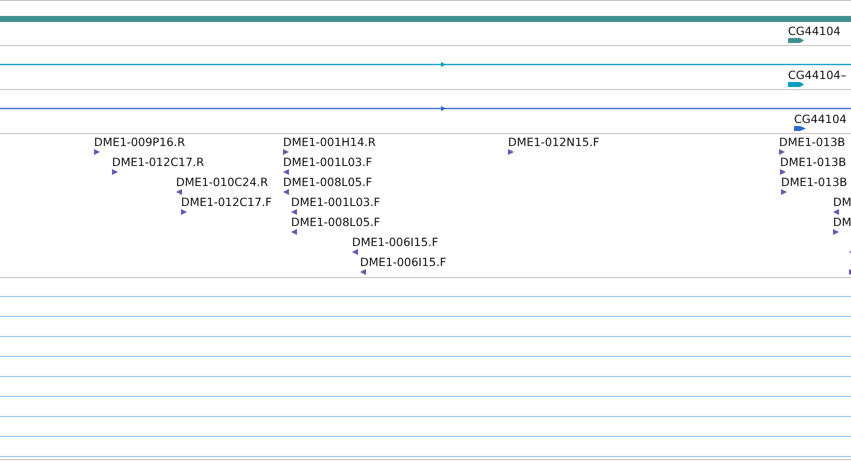  I want to click on gene-label: CG44104–, so click(817, 75).